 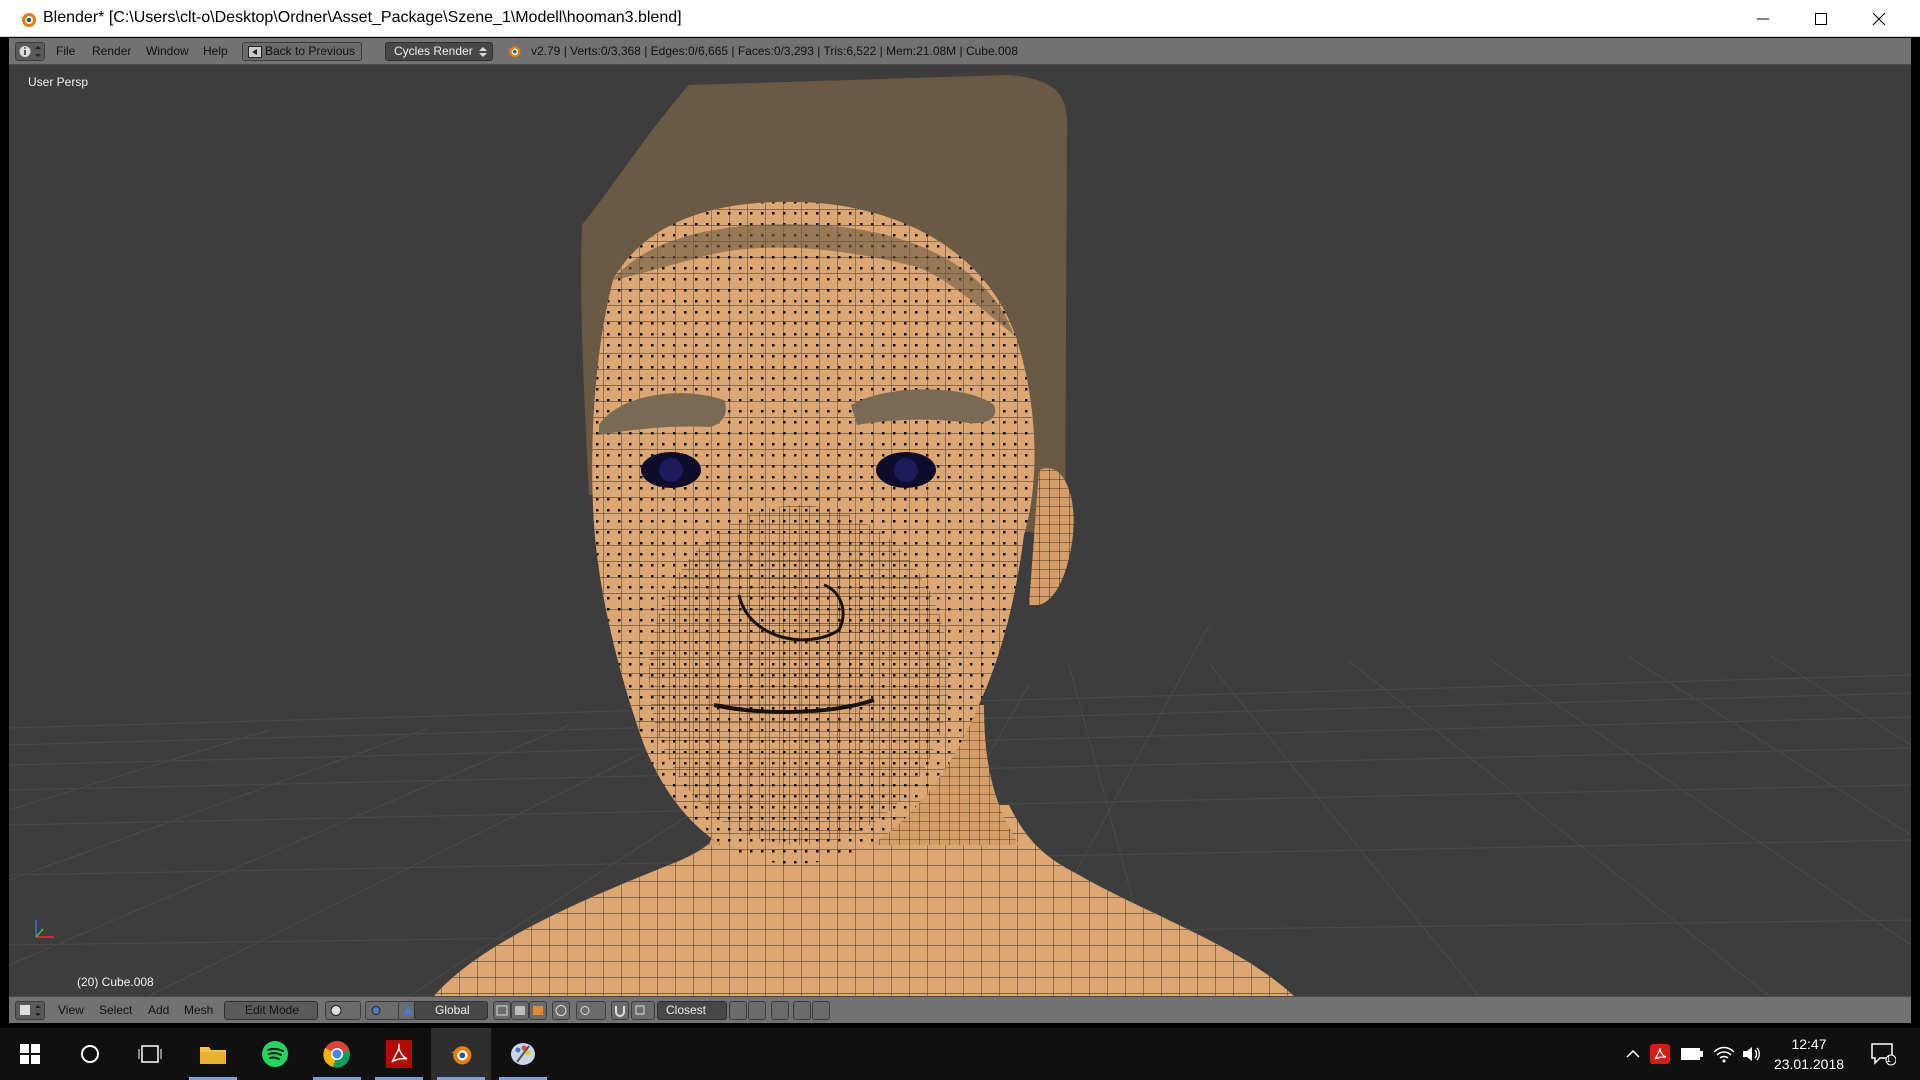 I want to click on battery-icon, so click(x=1692, y=1054).